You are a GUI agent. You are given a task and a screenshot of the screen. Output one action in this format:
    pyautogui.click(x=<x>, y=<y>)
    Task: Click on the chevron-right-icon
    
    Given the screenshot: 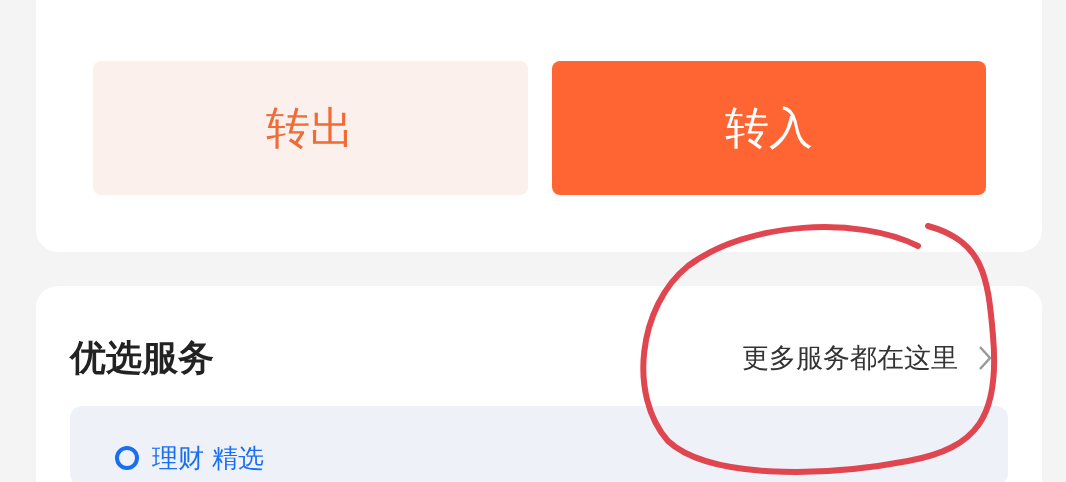 What is the action you would take?
    pyautogui.click(x=985, y=358)
    